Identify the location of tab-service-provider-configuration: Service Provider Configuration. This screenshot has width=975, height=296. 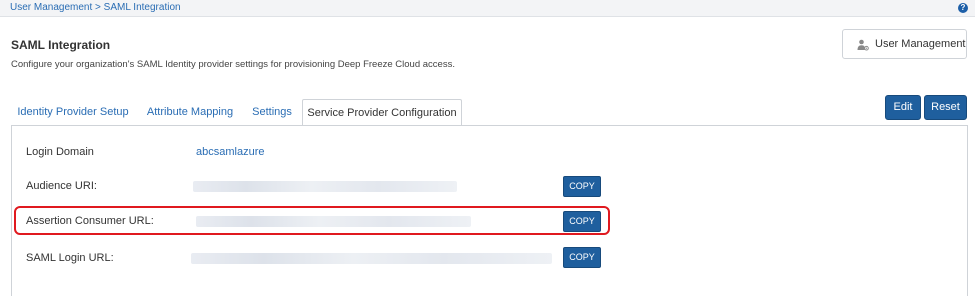
(382, 112).